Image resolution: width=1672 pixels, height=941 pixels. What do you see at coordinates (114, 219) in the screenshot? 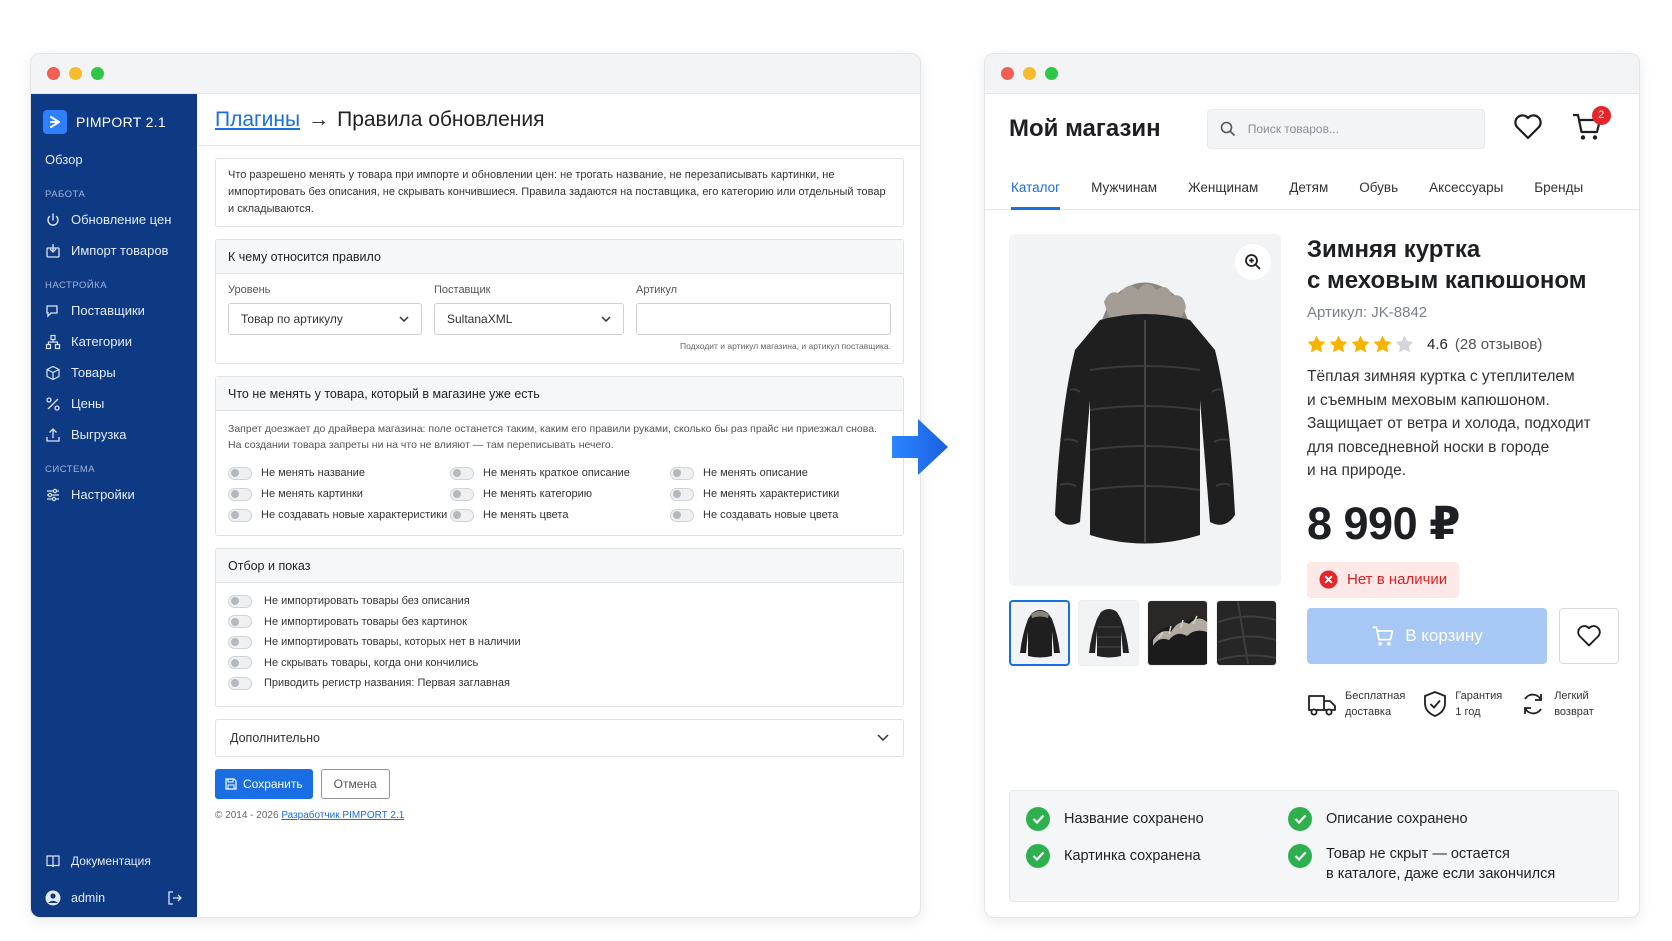
I see `sidebar-item-price-update: Обновление цен` at bounding box center [114, 219].